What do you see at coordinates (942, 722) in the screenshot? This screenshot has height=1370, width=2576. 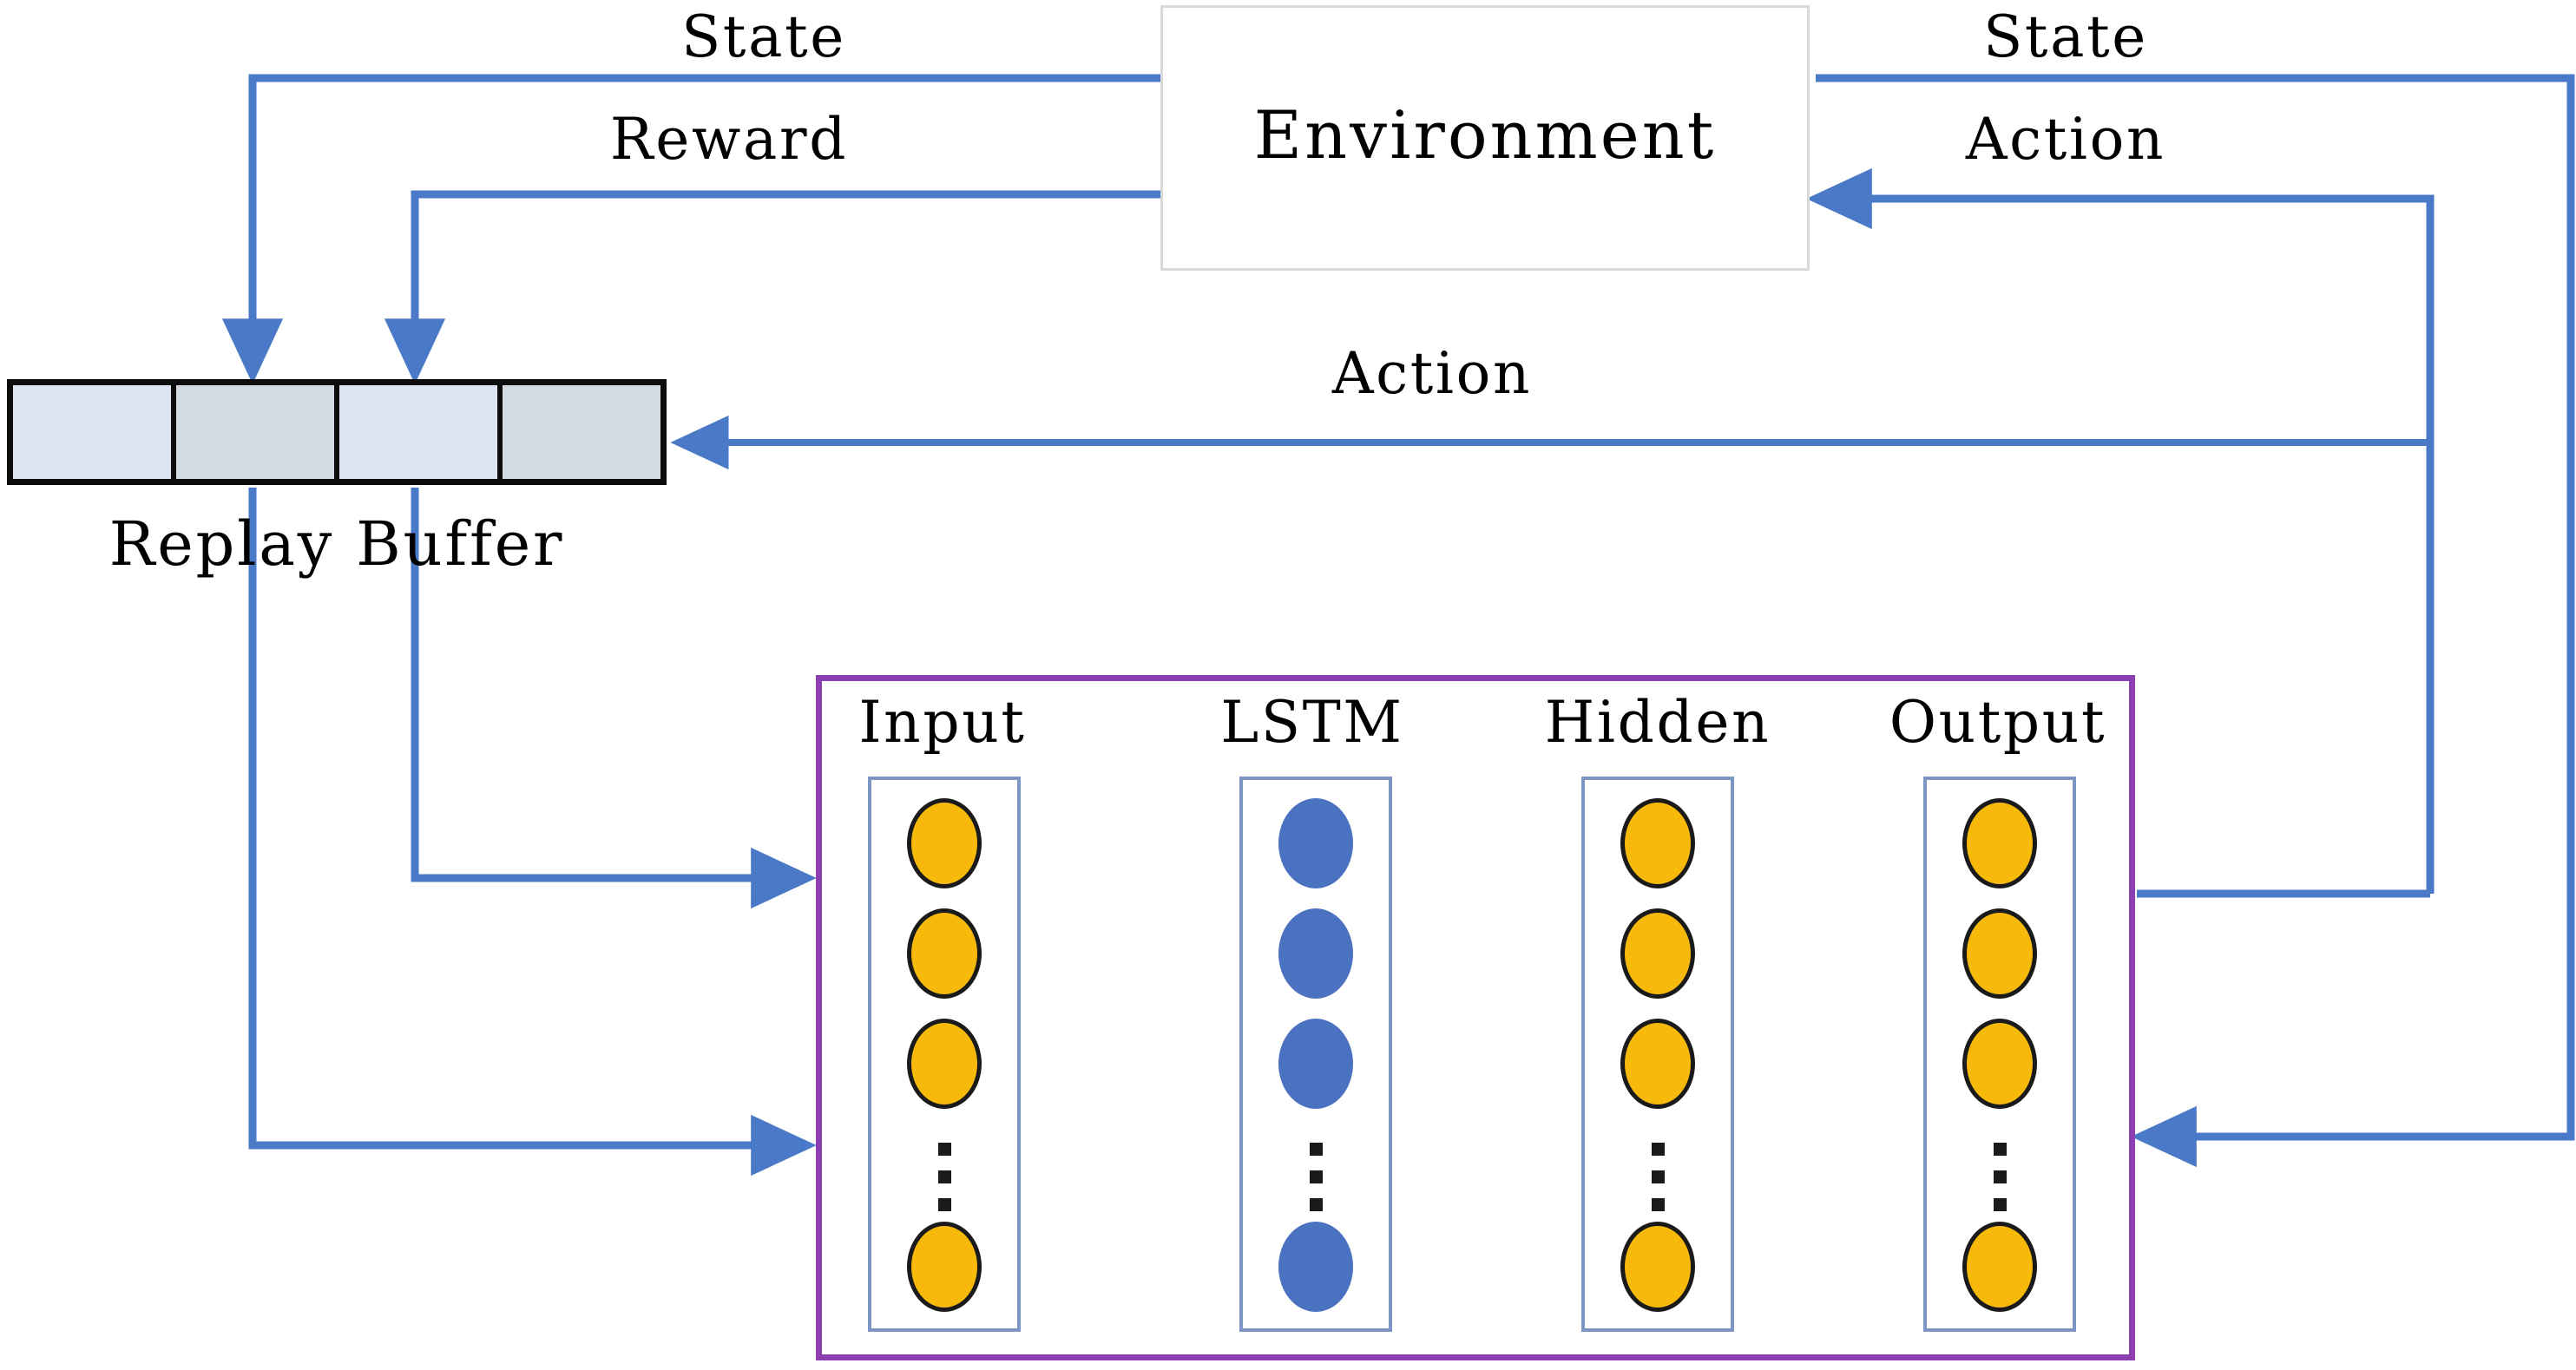 I see `layer-label-input: Input` at bounding box center [942, 722].